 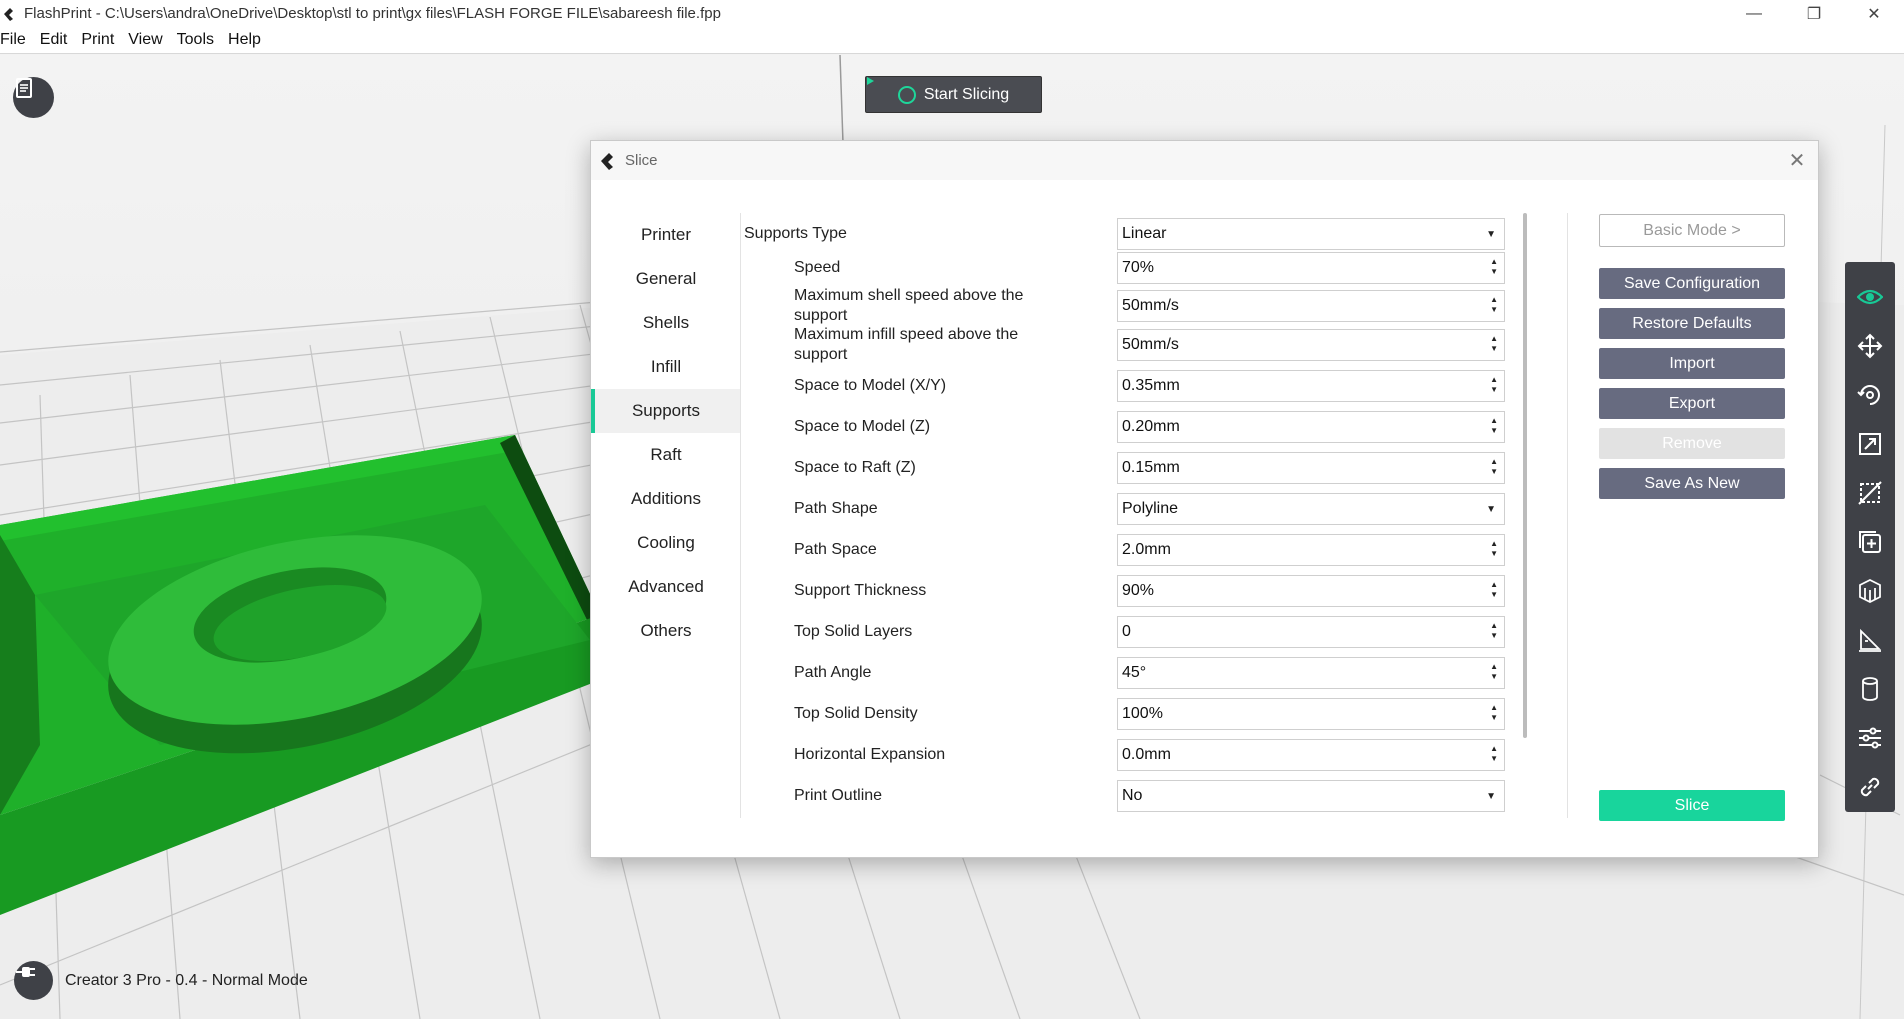 I want to click on setting-label: Maximum shell speed above the support, so click(x=909, y=305).